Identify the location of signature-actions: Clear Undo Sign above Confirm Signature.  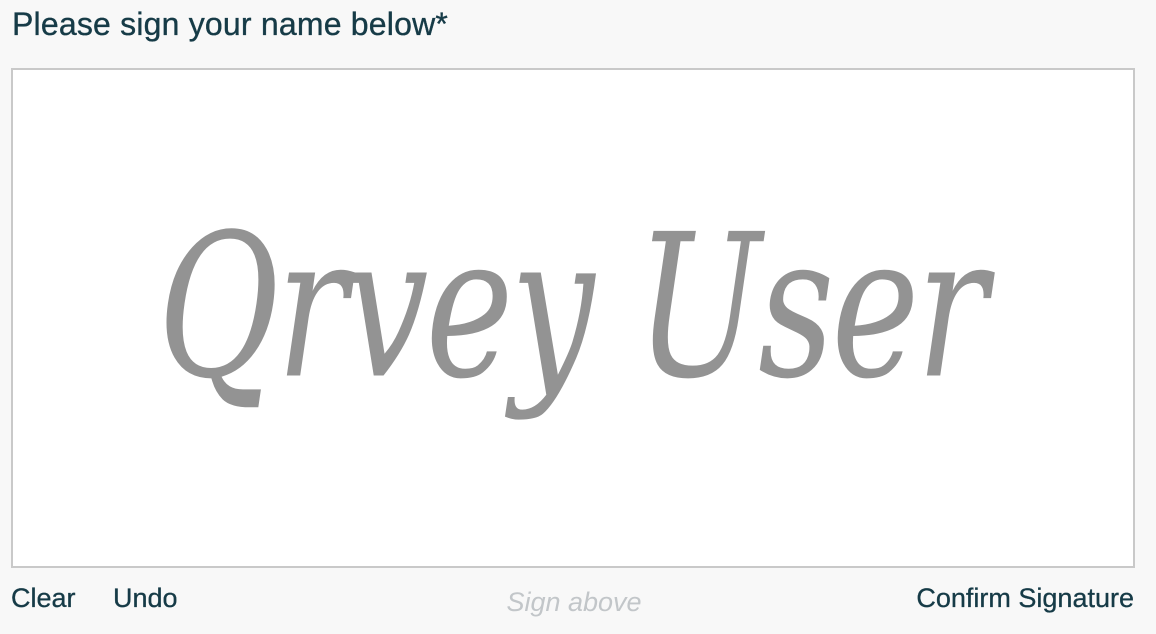
(578, 603).